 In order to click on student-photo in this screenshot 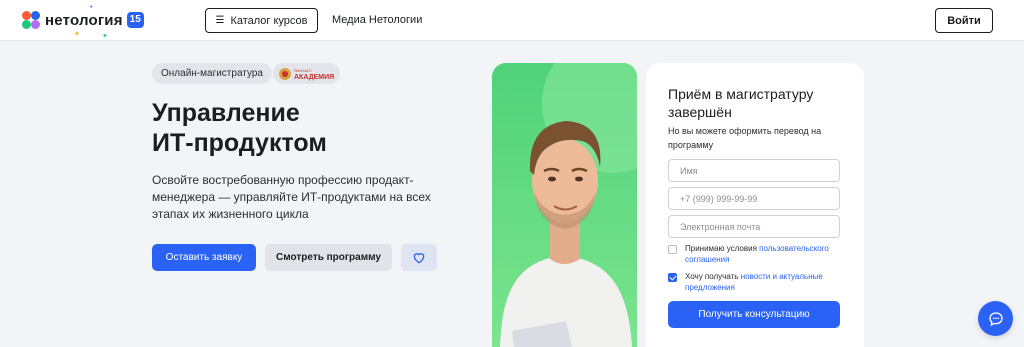, I will do `click(564, 205)`.